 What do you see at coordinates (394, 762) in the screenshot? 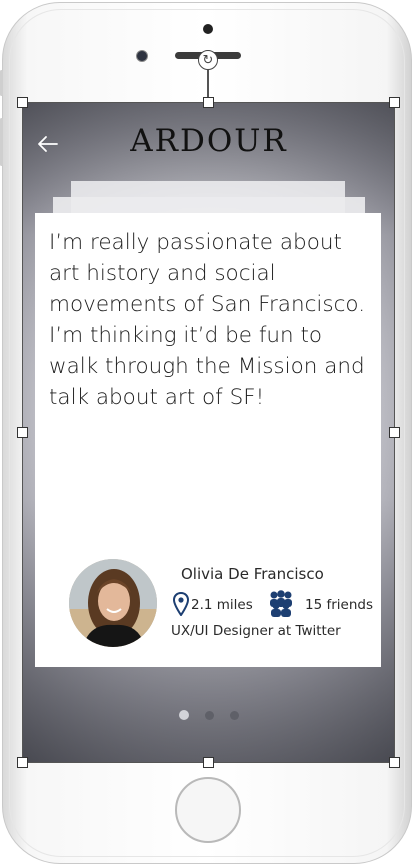
I see `resize-handle-bottom-right` at bounding box center [394, 762].